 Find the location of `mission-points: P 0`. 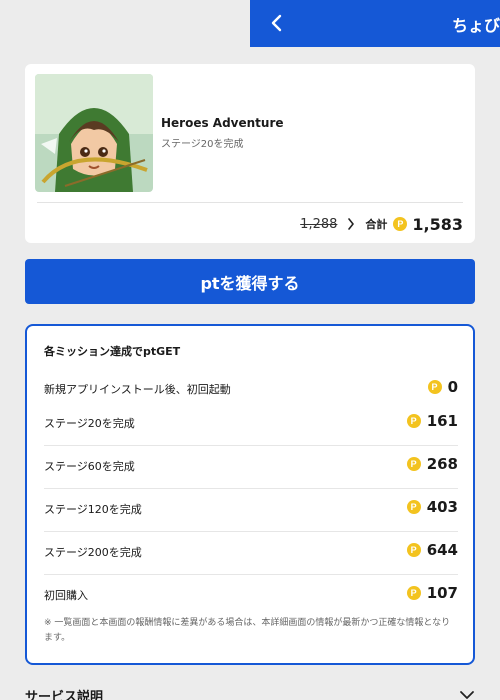

mission-points: P 0 is located at coordinates (442, 387).